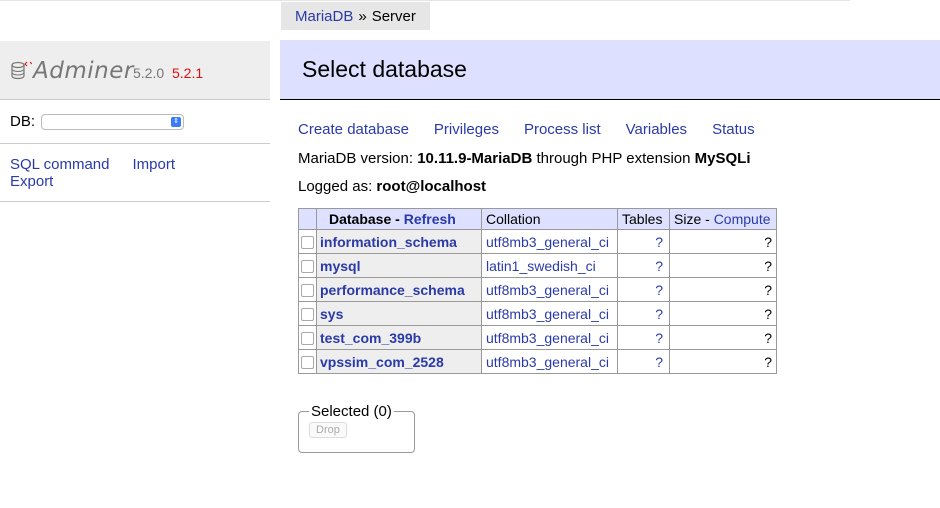 The width and height of the screenshot is (940, 508). What do you see at coordinates (324, 16) in the screenshot?
I see `breadcrumb-server-link: MariaDB` at bounding box center [324, 16].